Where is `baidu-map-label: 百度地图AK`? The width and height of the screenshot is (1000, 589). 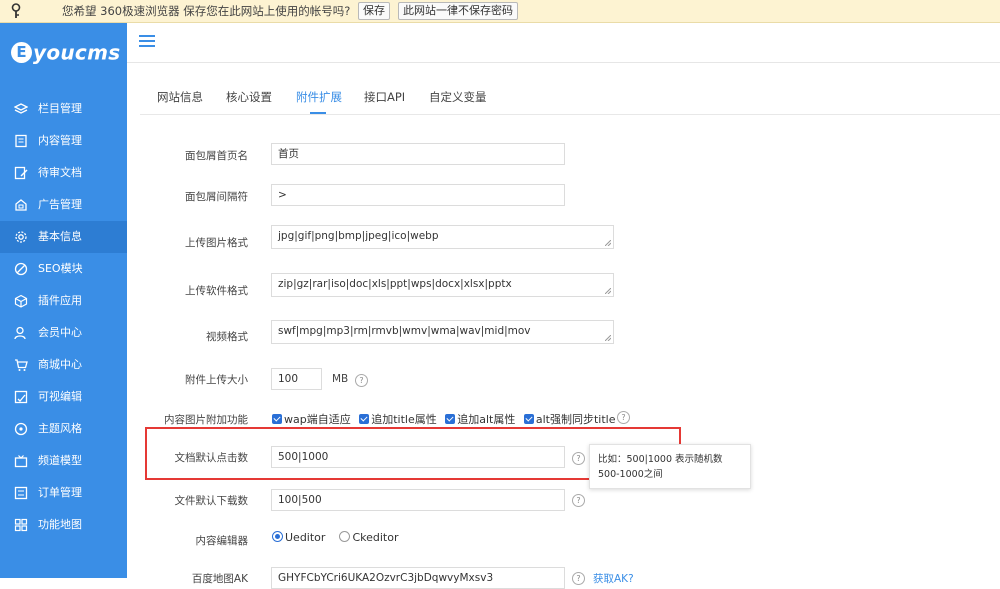 baidu-map-label: 百度地图AK is located at coordinates (219, 579).